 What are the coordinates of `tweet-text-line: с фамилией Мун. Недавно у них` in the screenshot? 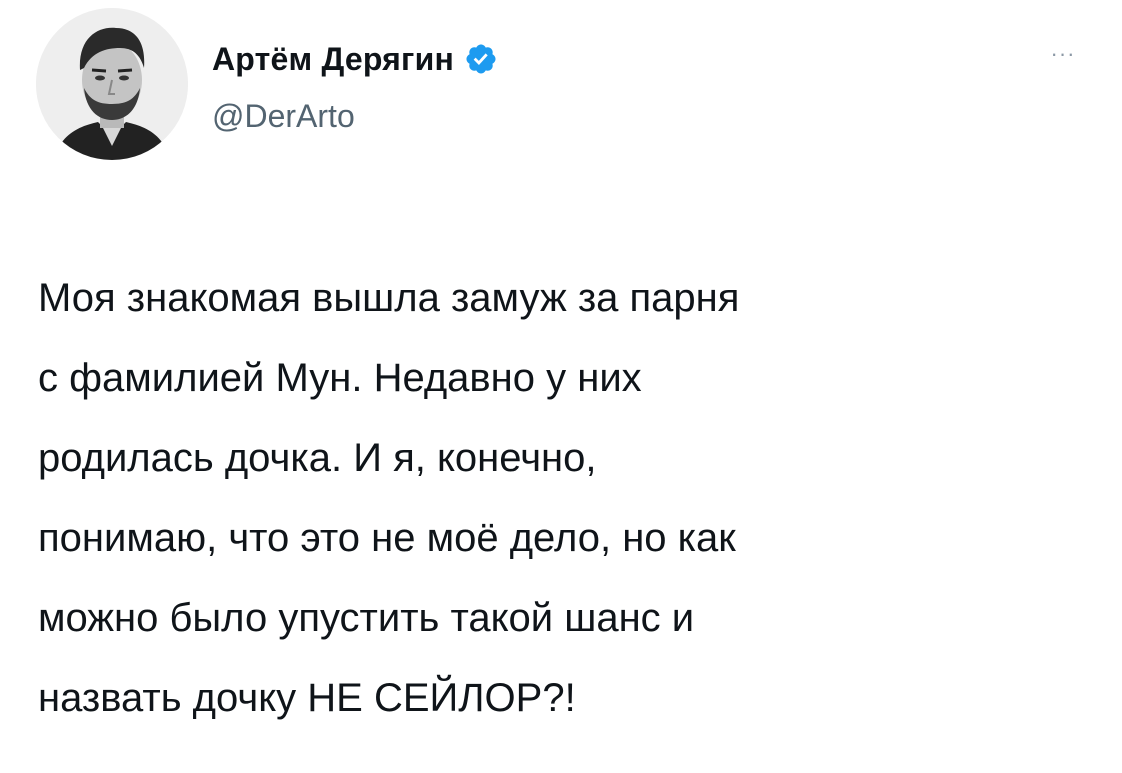 It's located at (340, 378).